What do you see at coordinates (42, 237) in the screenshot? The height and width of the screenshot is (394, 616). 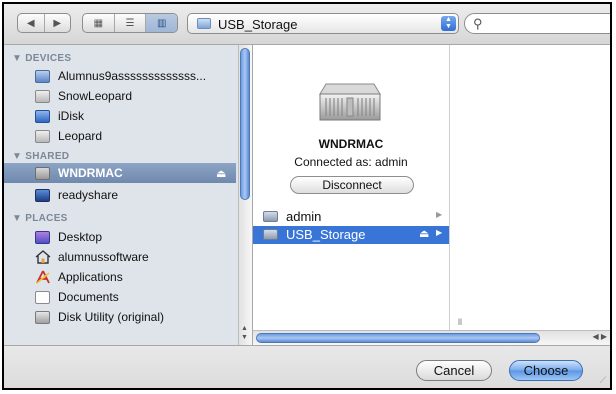 I see `desktop-icon` at bounding box center [42, 237].